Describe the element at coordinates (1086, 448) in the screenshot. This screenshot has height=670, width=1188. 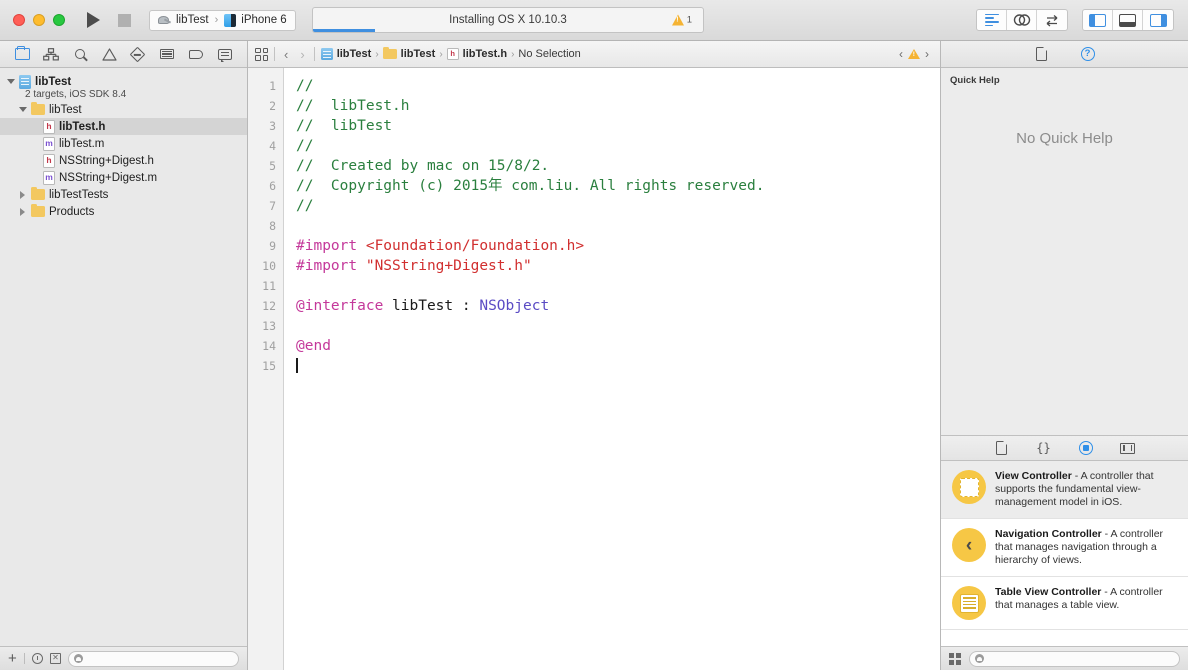
I see `tab-object-library` at that location.